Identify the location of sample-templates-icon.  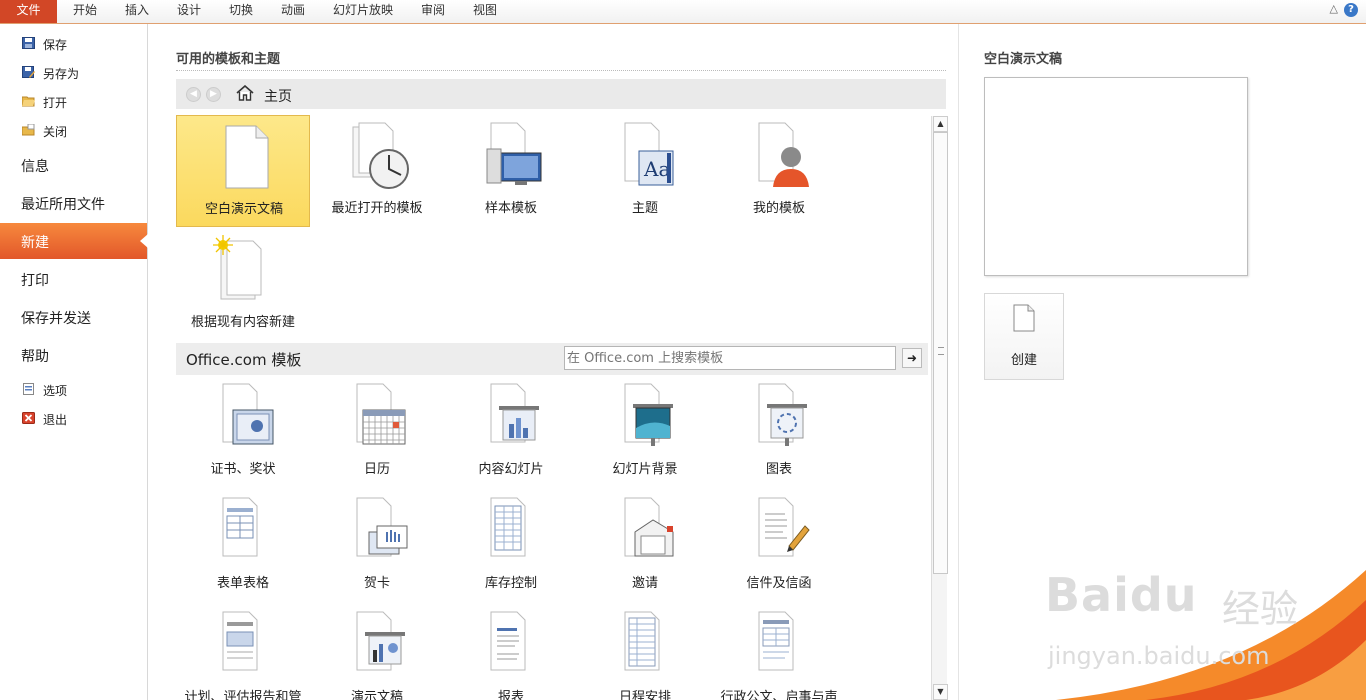
(514, 153).